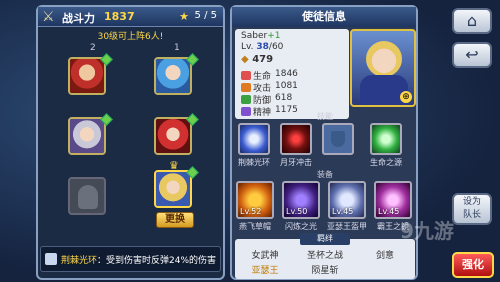 The height and width of the screenshot is (282, 500). Describe the element at coordinates (51, 259) in the screenshot. I see `book-icon` at that location.